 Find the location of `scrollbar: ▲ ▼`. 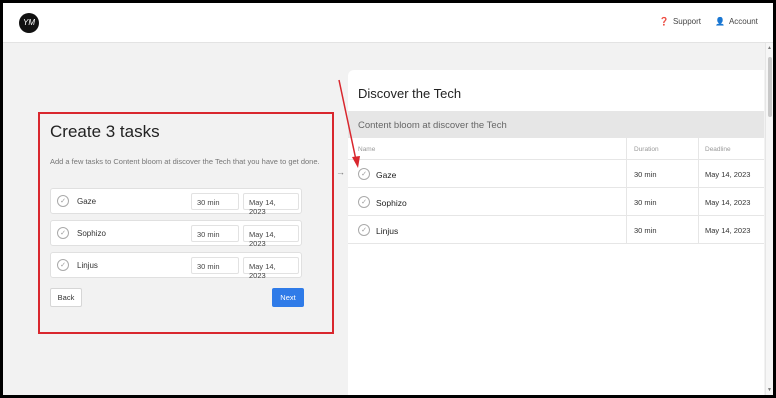

scrollbar: ▲ ▼ is located at coordinates (769, 219).